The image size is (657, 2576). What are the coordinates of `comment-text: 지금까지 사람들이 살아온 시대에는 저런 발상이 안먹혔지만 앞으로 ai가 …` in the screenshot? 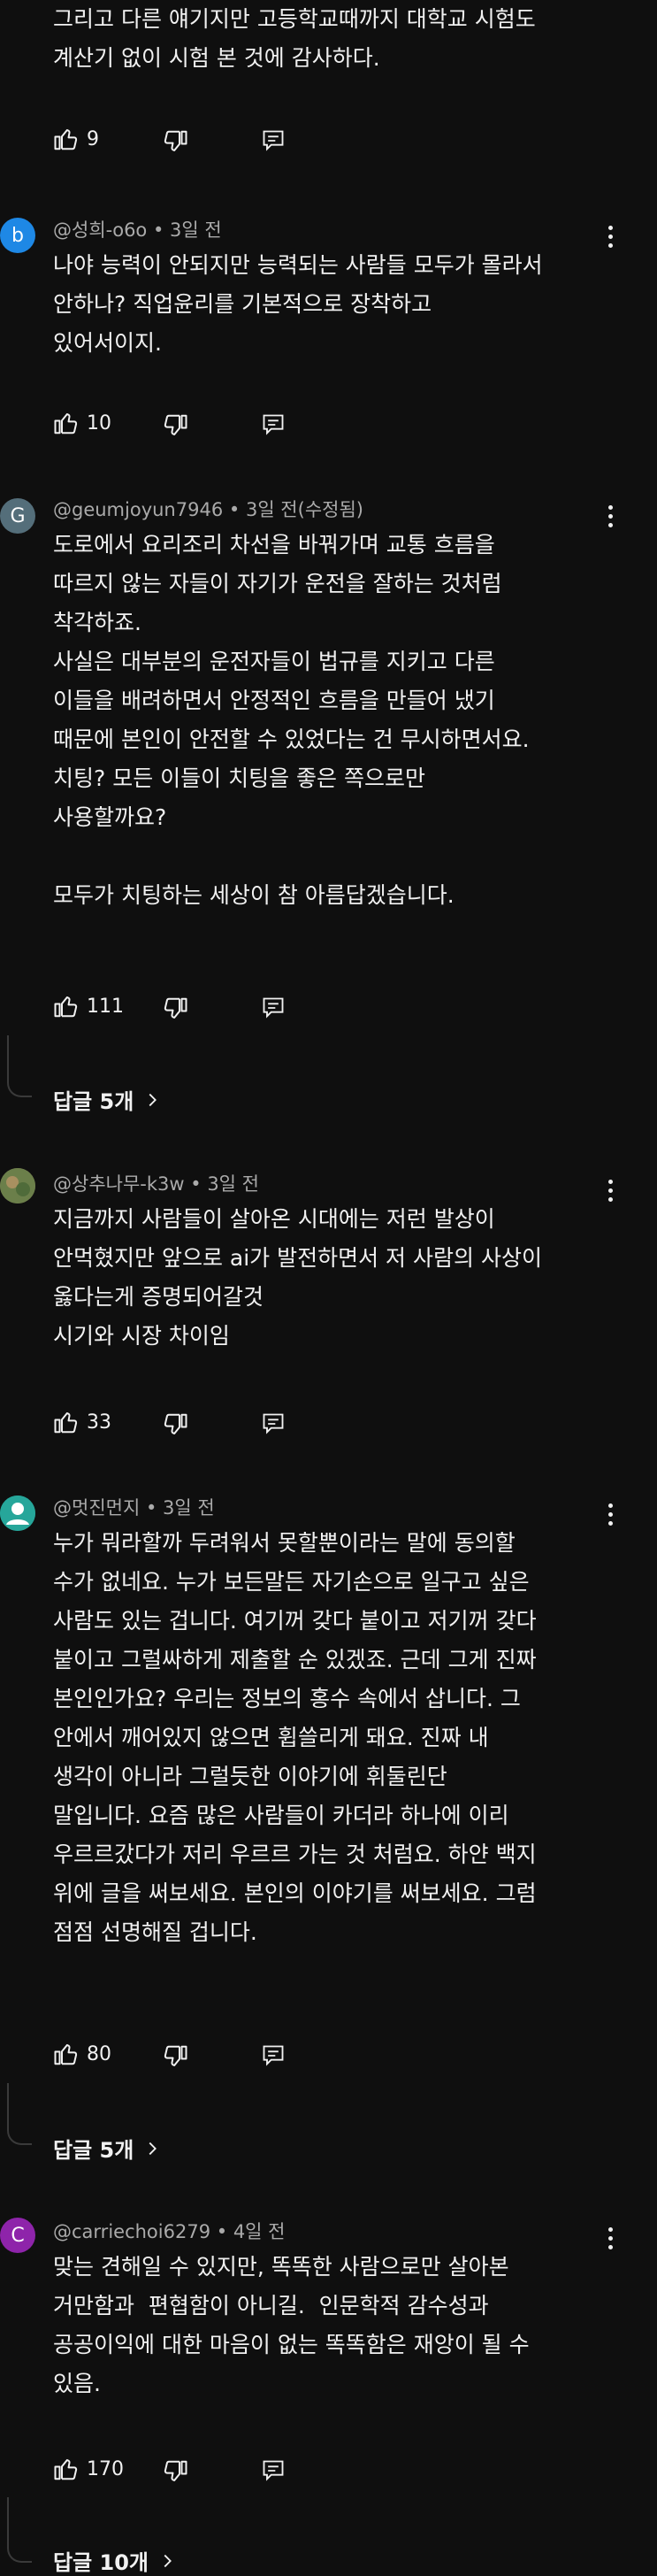 It's located at (297, 1277).